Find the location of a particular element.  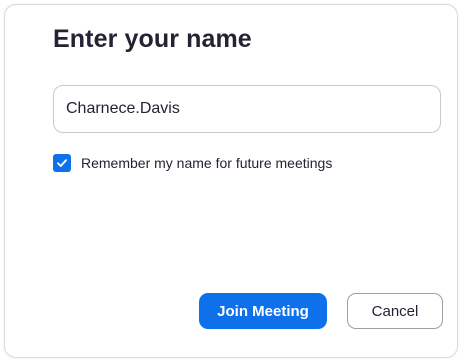

remember-name-checkbox is located at coordinates (62, 163).